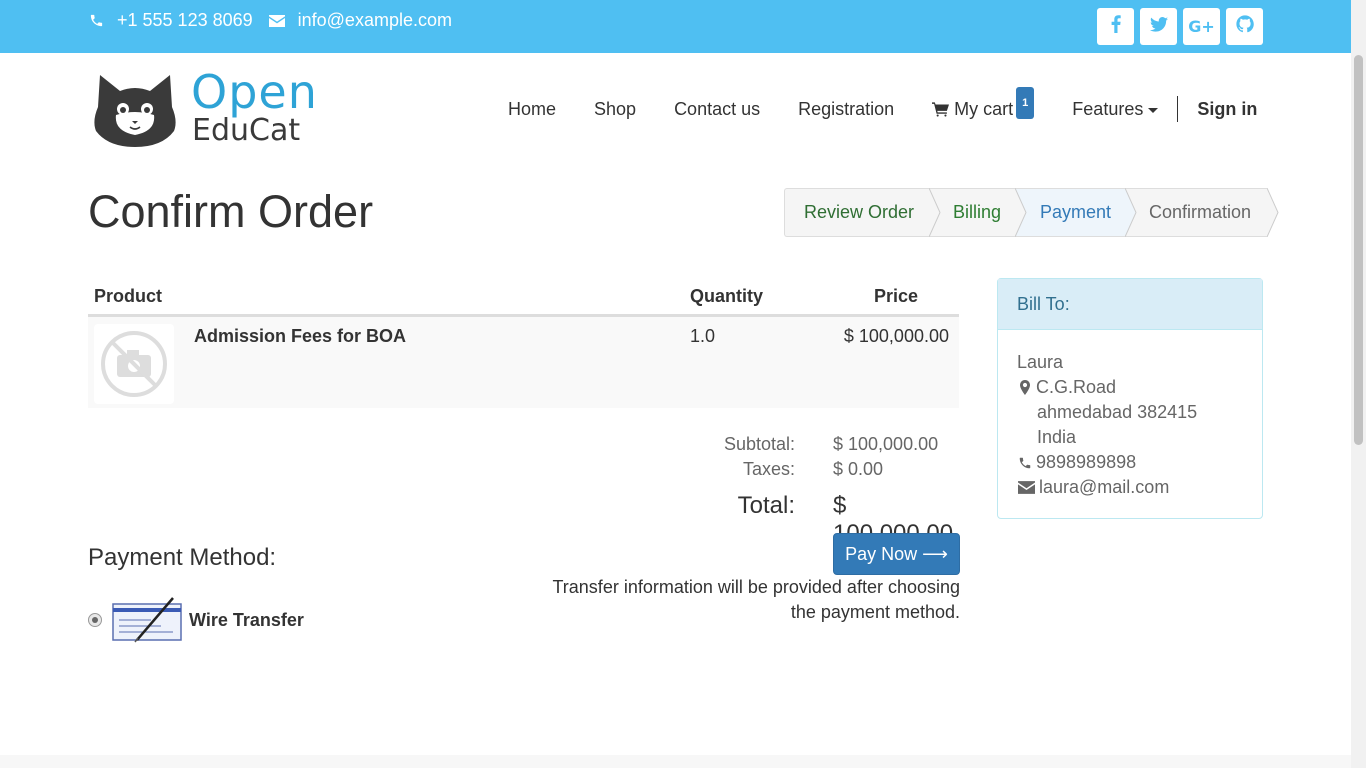  What do you see at coordinates (246, 130) in the screenshot?
I see `logo-text-educat: EduCat` at bounding box center [246, 130].